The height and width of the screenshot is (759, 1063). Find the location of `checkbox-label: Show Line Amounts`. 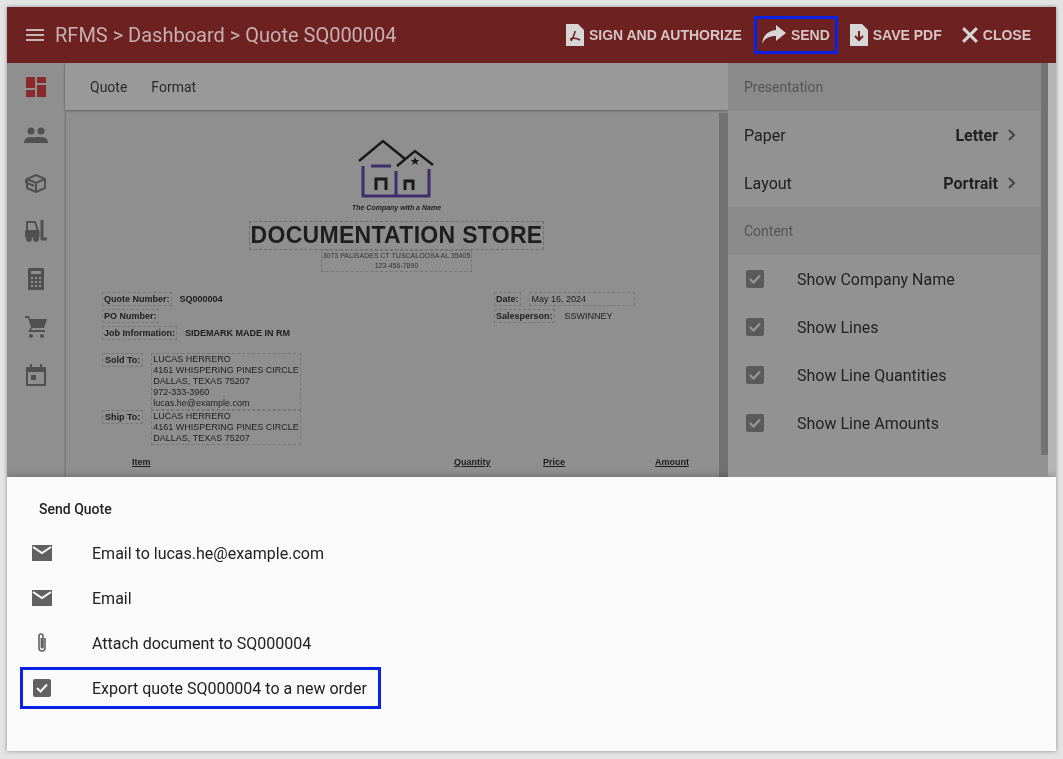

checkbox-label: Show Line Amounts is located at coordinates (868, 423).